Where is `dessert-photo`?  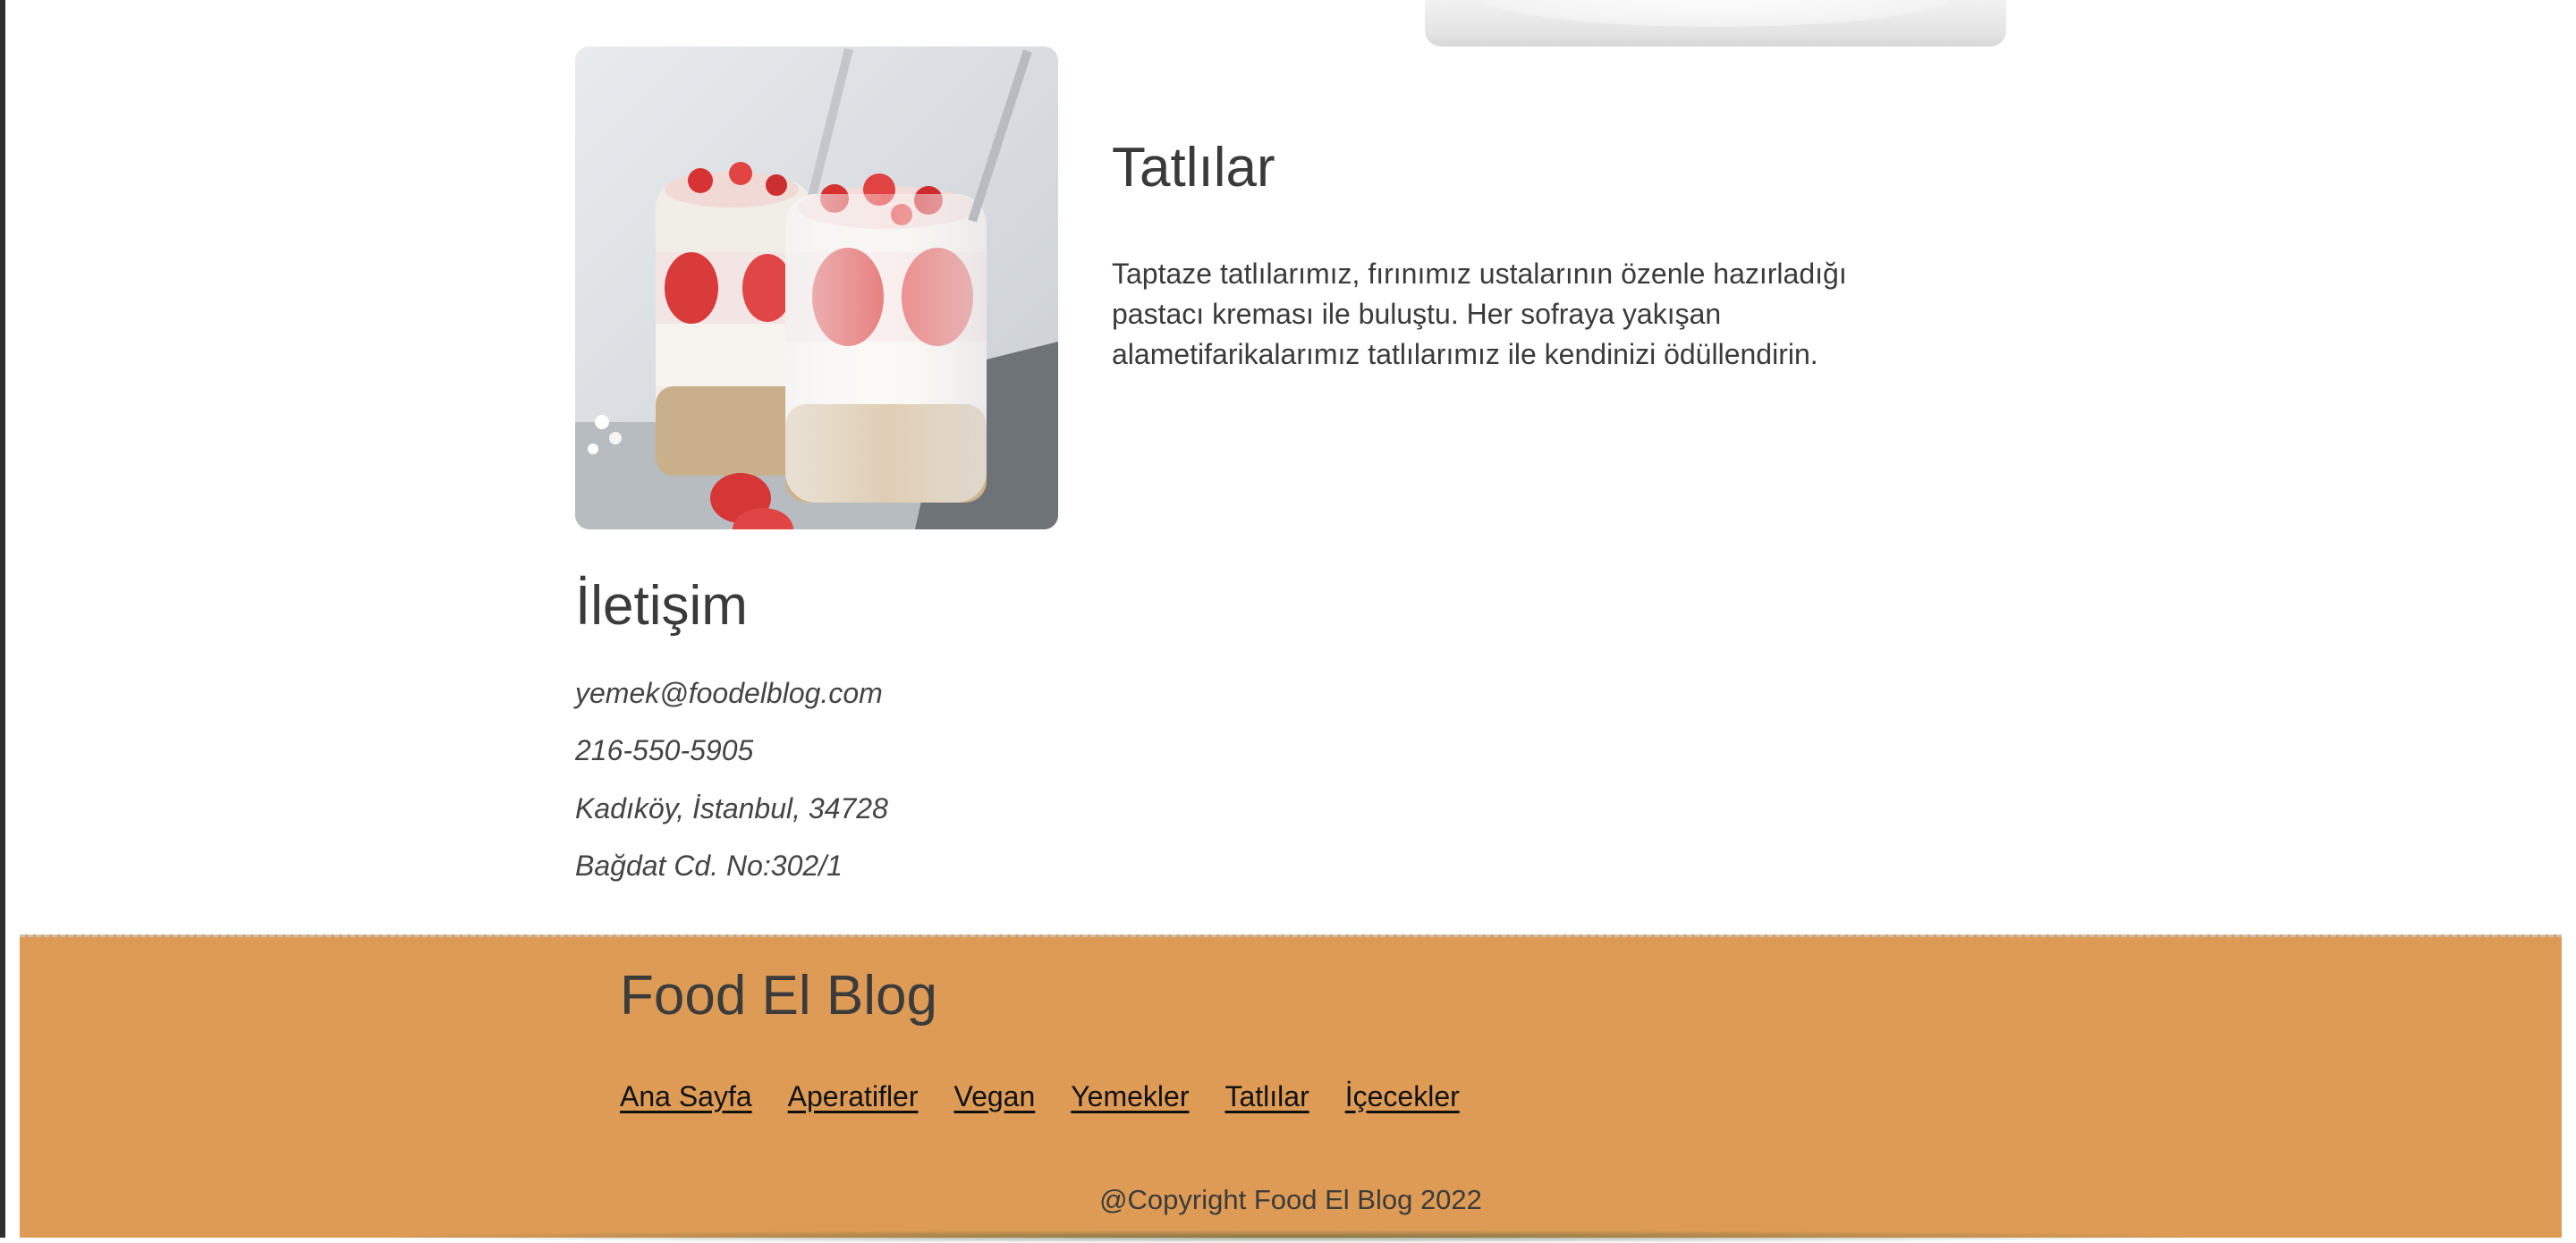 dessert-photo is located at coordinates (816, 288).